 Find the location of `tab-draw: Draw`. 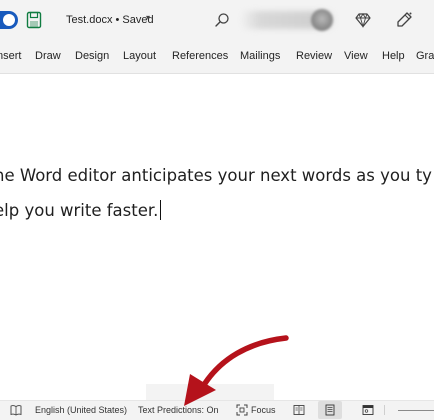

tab-draw: Draw is located at coordinates (48, 56).